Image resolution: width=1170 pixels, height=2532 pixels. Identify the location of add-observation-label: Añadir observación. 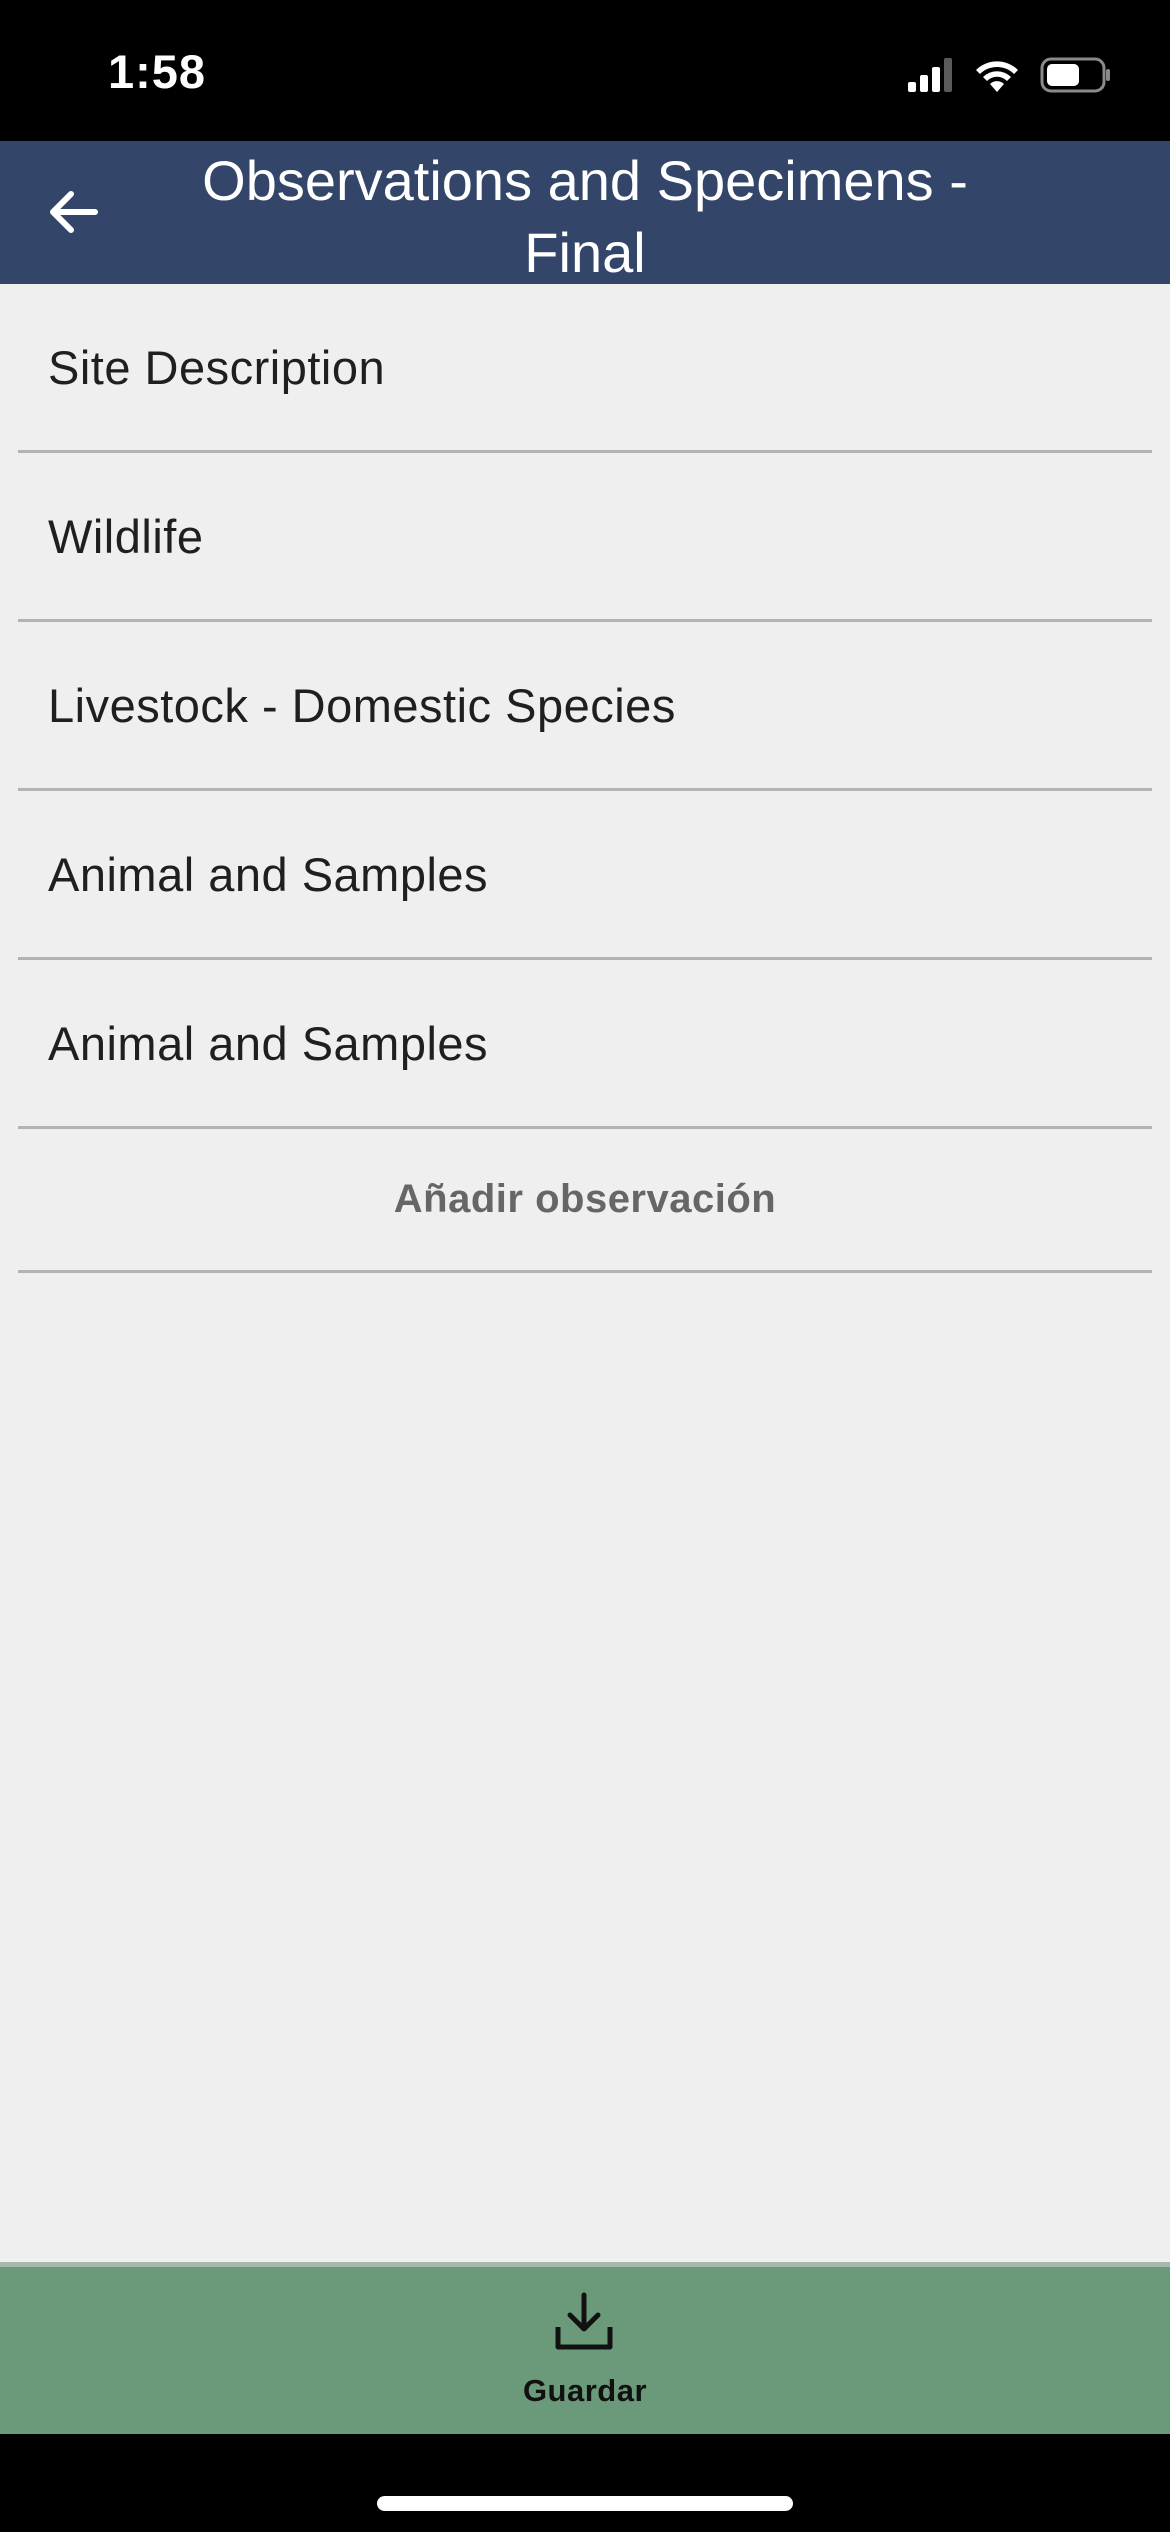
(585, 1199).